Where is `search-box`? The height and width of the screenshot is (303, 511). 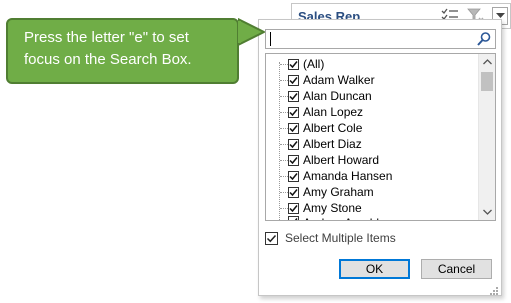 search-box is located at coordinates (380, 39).